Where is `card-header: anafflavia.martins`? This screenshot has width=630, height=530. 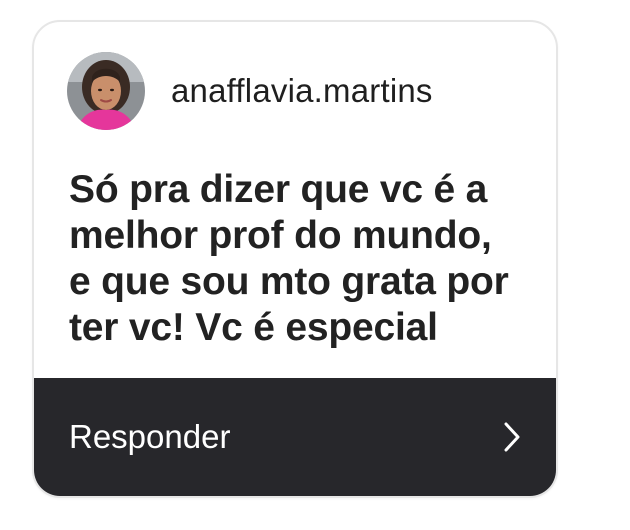 card-header: anafflavia.martins is located at coordinates (250, 91).